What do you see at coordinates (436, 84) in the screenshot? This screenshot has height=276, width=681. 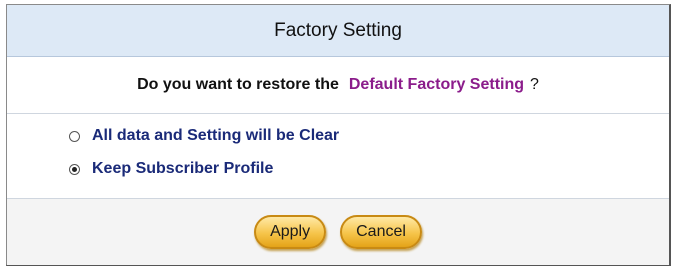 I see `question-highlight: Default Factory Setting` at bounding box center [436, 84].